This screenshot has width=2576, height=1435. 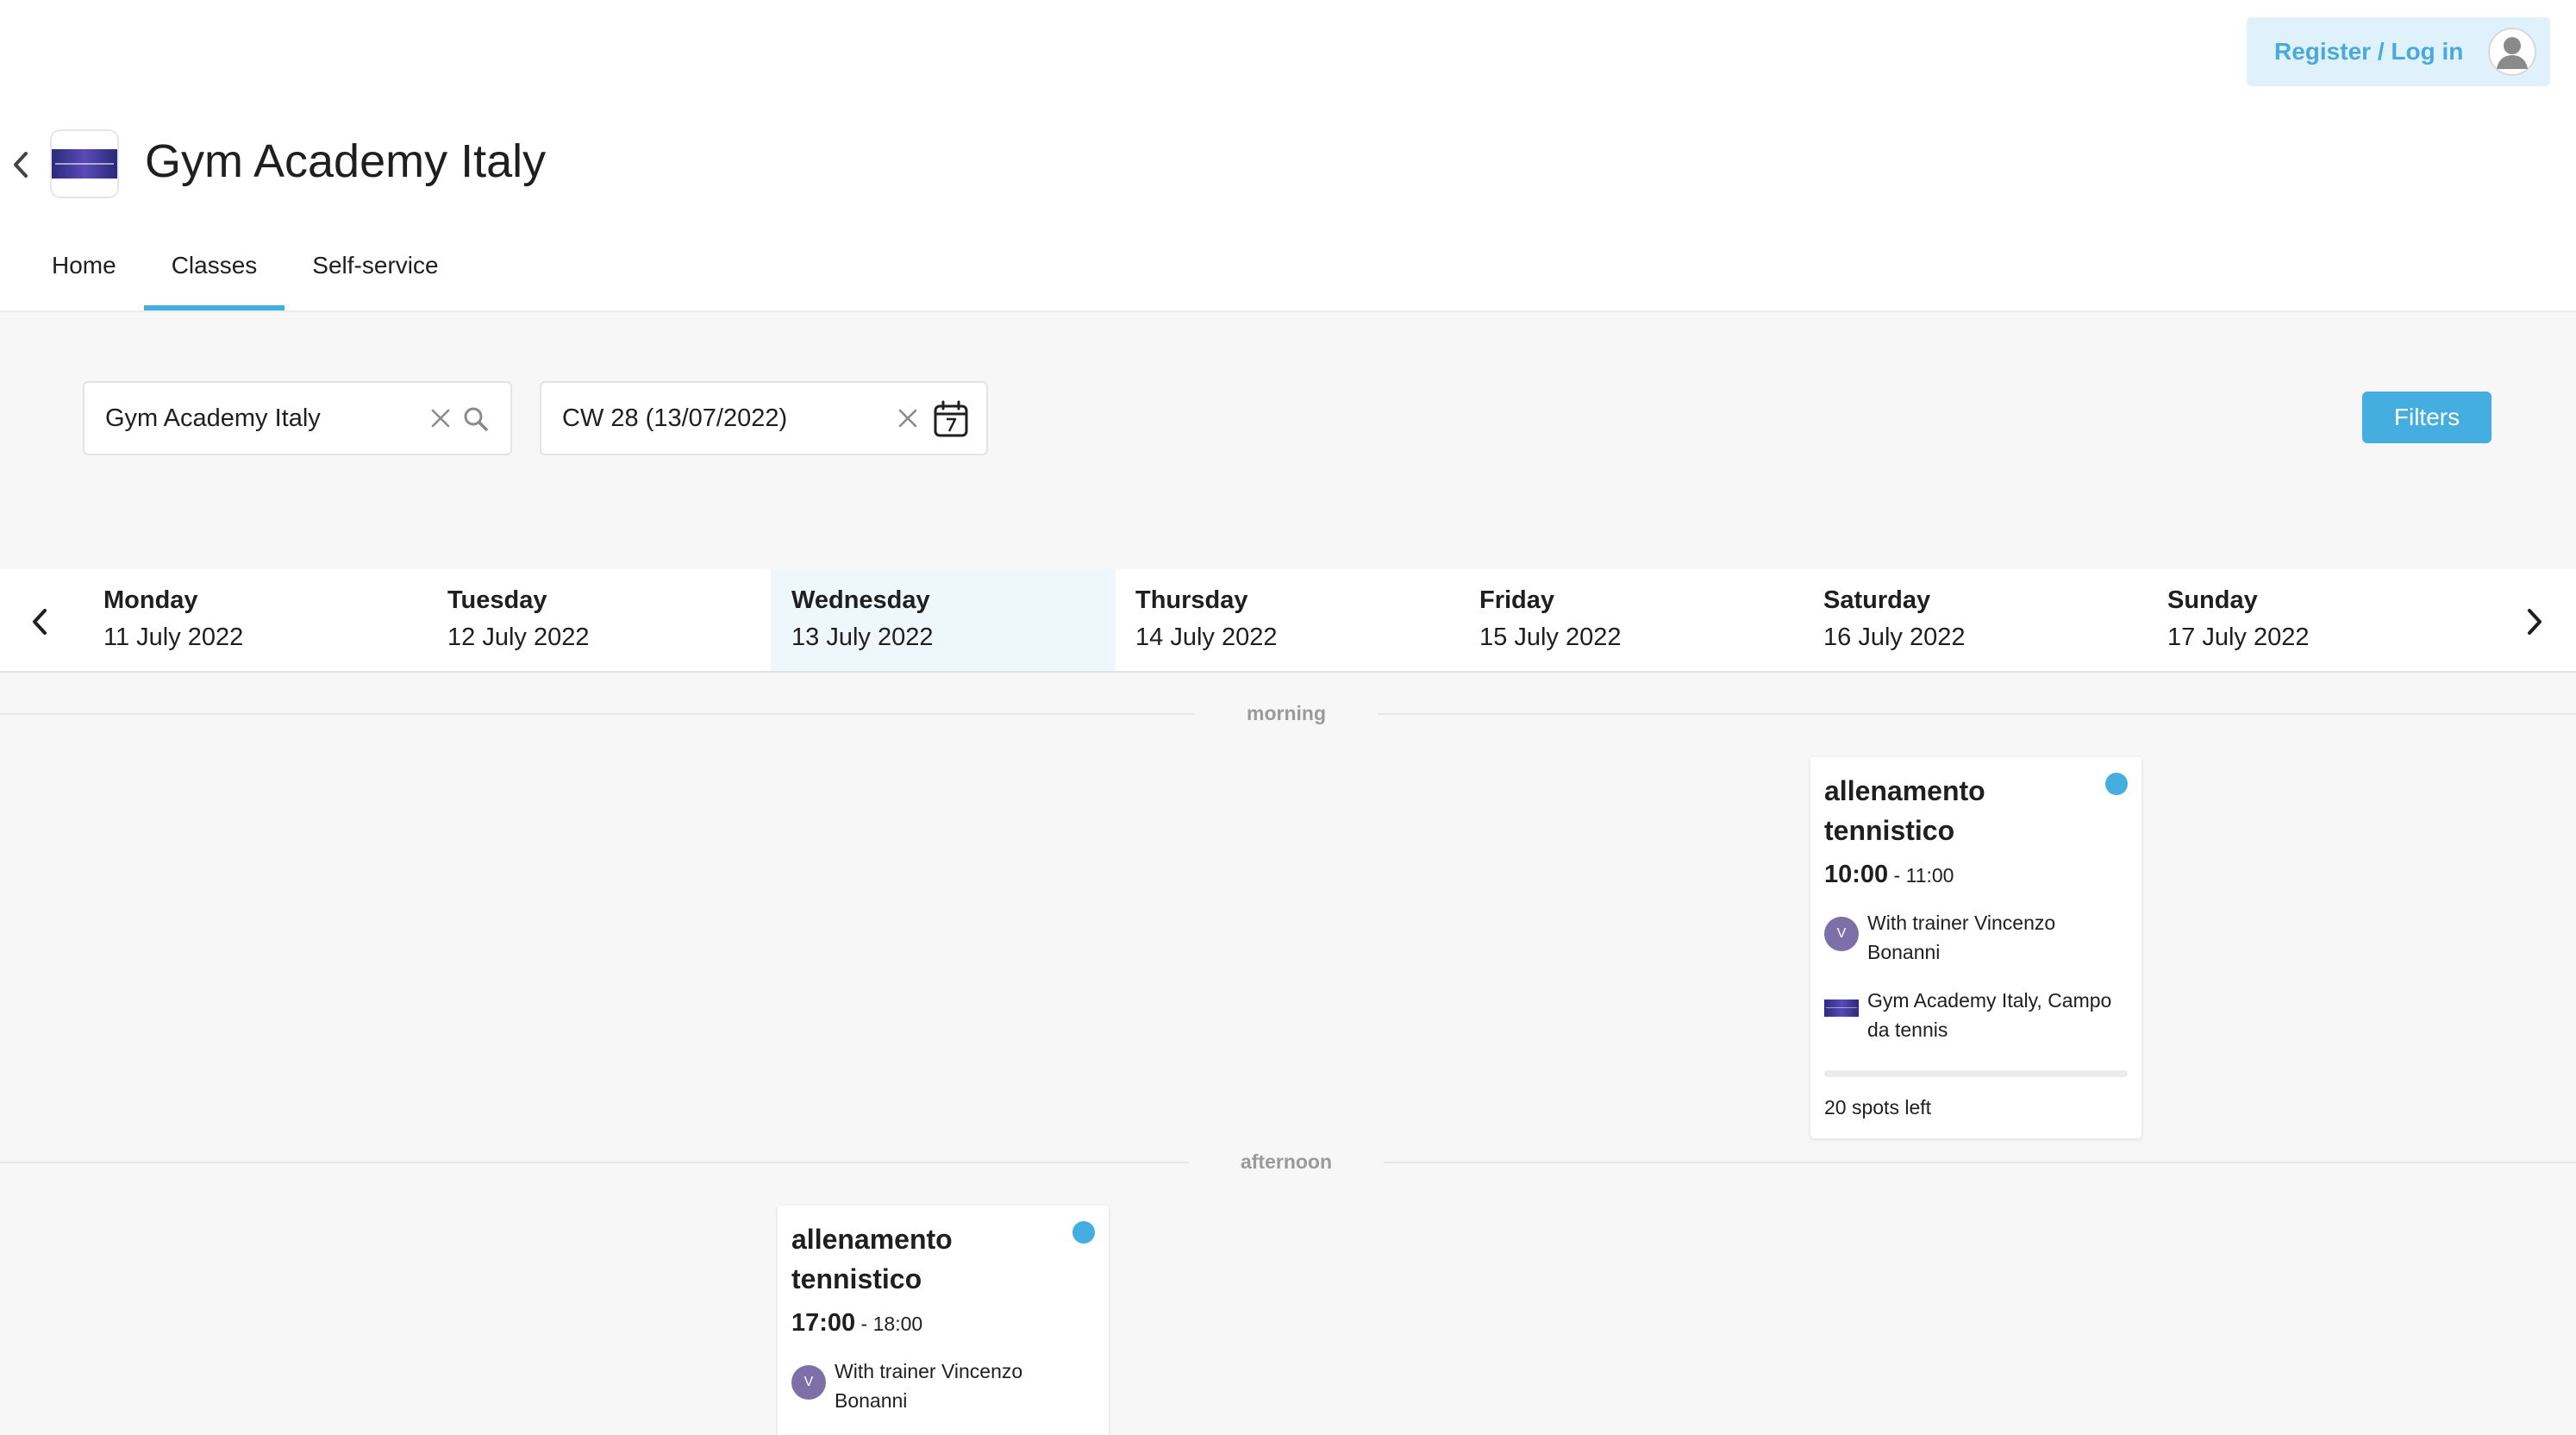 I want to click on main-tabs: Home Classes Self-service, so click(x=245, y=275).